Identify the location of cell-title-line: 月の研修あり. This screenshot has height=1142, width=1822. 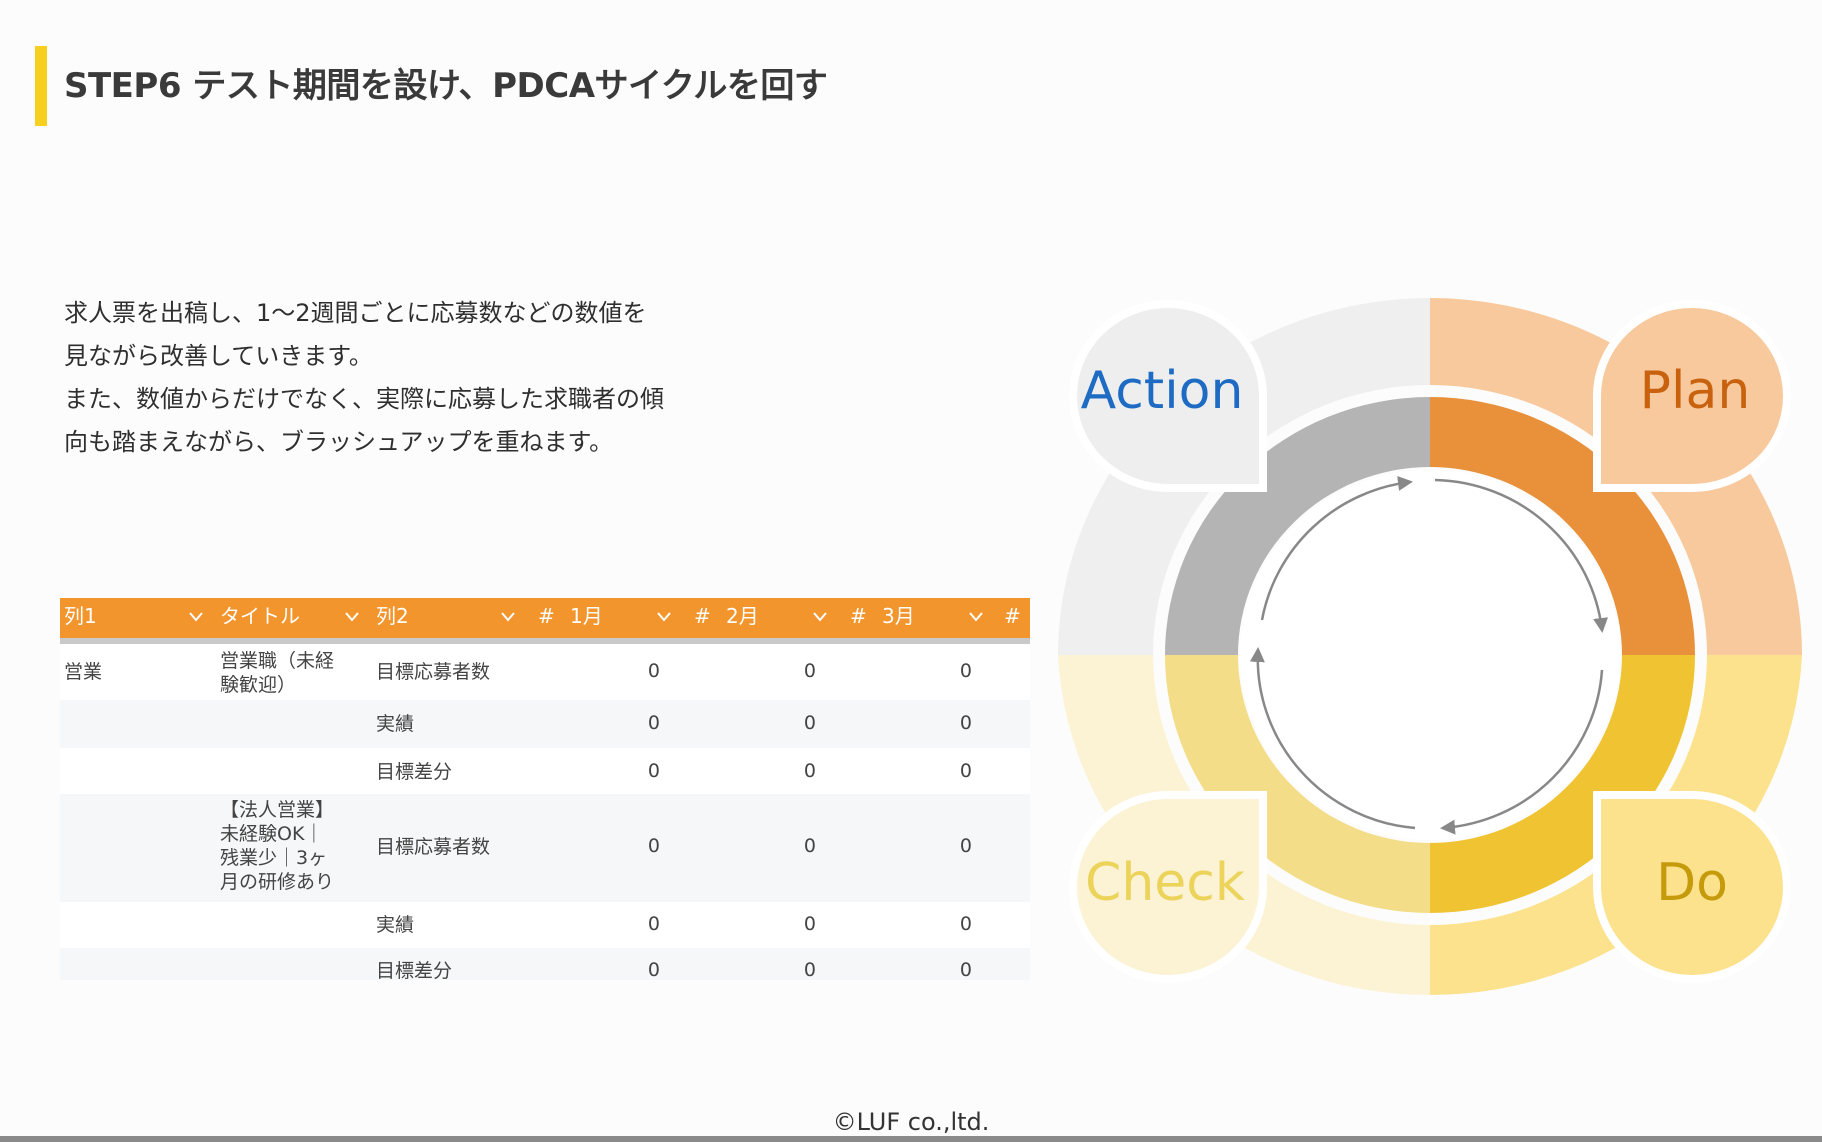
(277, 882).